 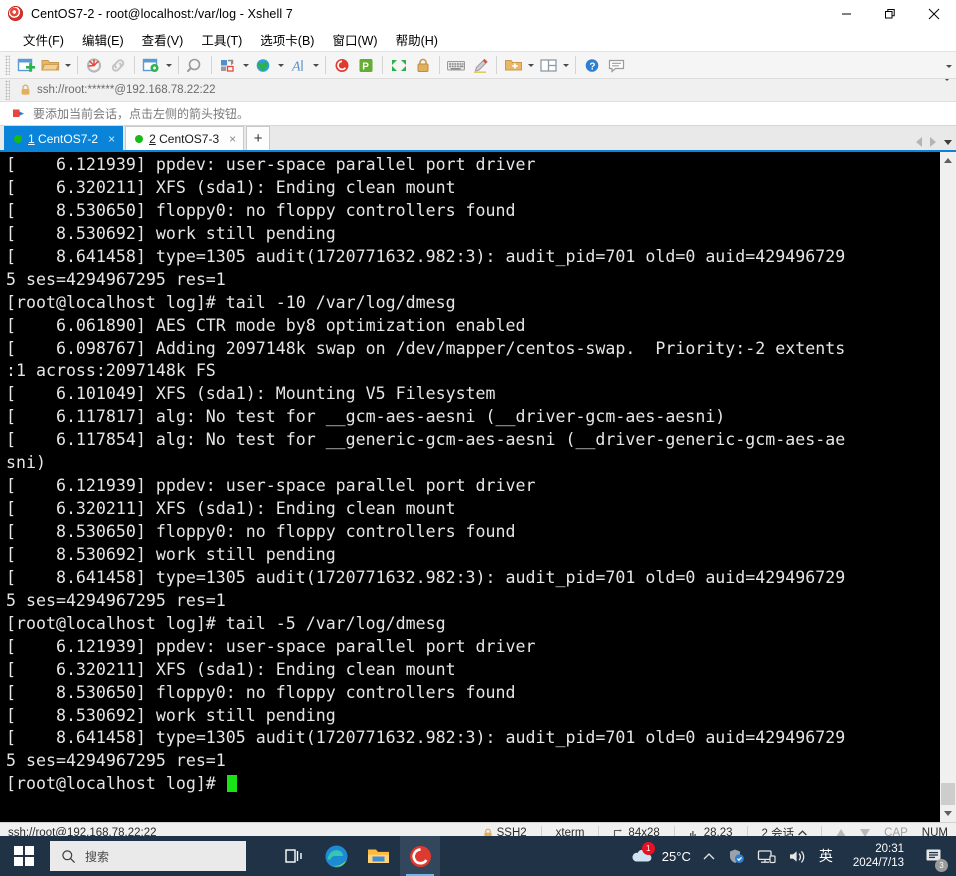 What do you see at coordinates (456, 65) in the screenshot?
I see `keyboard-icon` at bounding box center [456, 65].